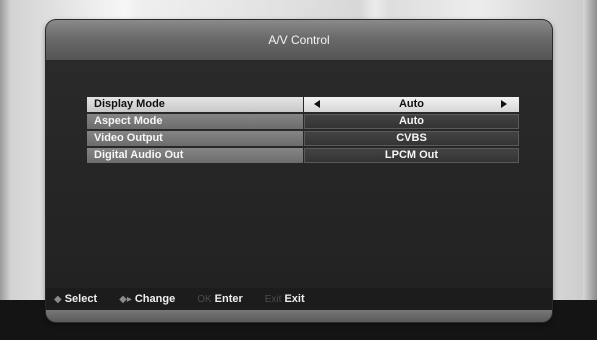 The width and height of the screenshot is (597, 340). I want to click on background-left-edge, so click(5, 150).